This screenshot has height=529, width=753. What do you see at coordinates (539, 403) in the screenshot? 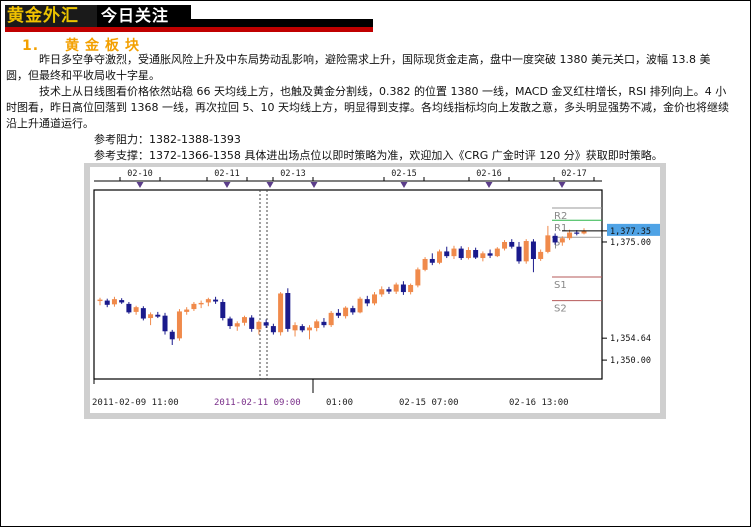
I see `x-axis-label: 02-16 13:00` at bounding box center [539, 403].